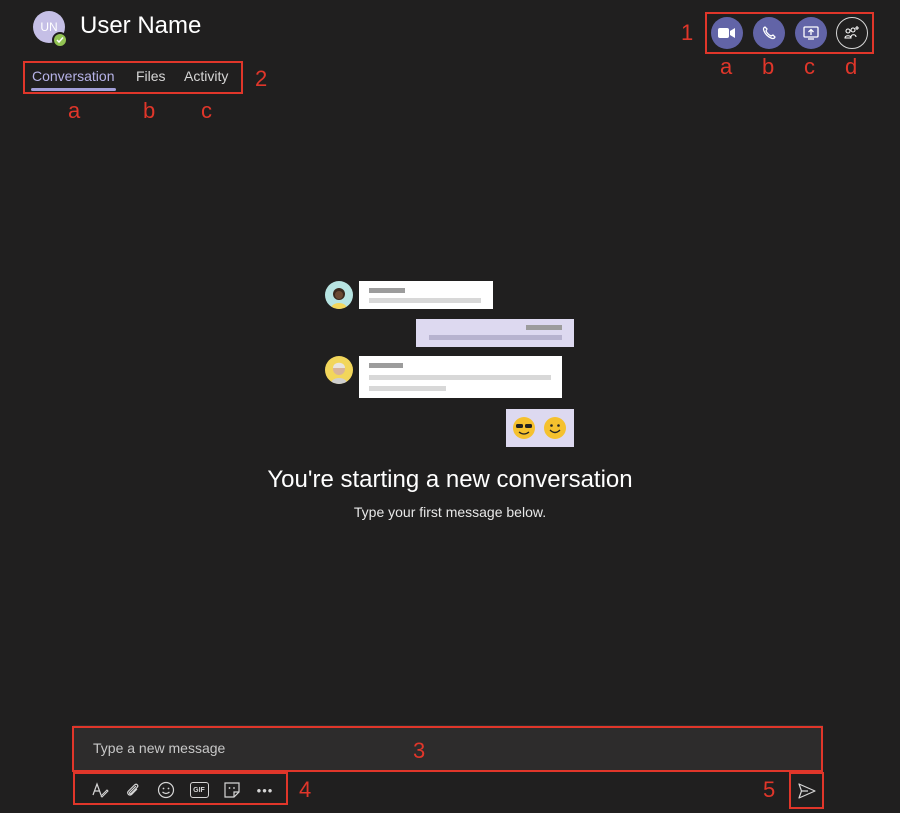 This screenshot has height=813, width=900. I want to click on annotation-1: 1, so click(687, 32).